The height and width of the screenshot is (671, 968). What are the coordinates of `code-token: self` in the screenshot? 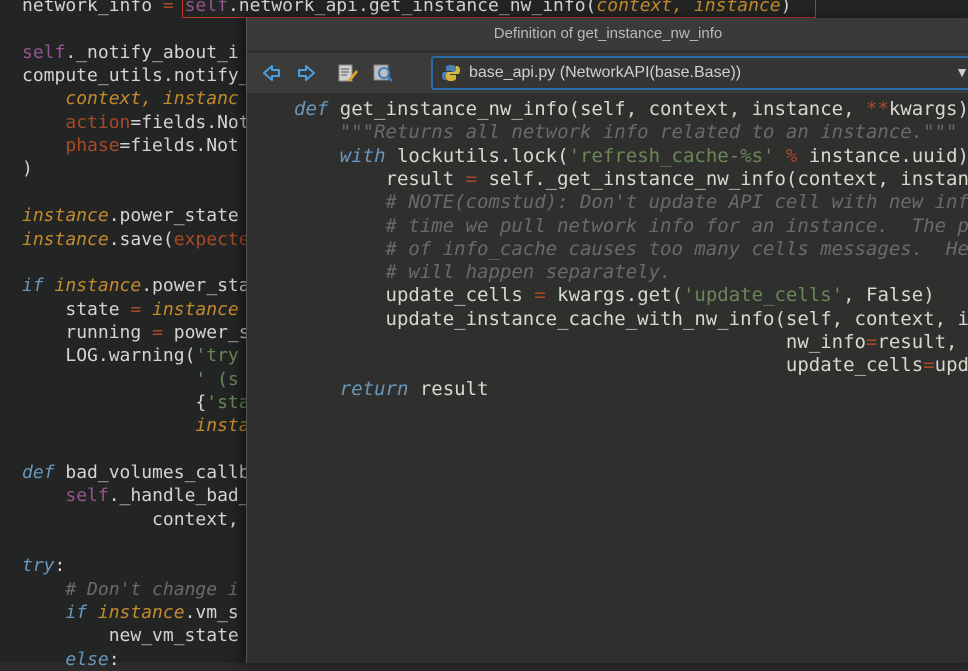 It's located at (87, 496).